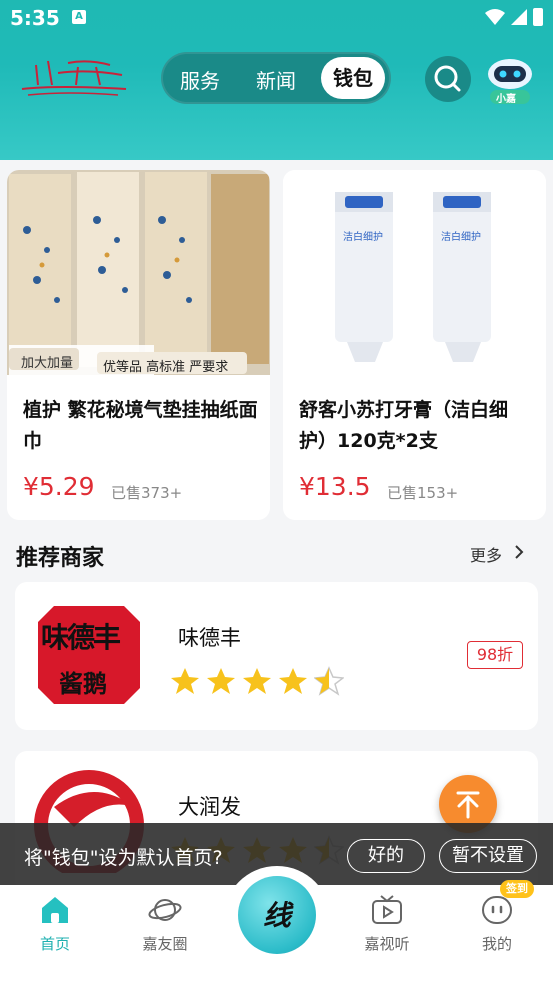 This screenshot has width=553, height=984. I want to click on merchant-name: 大润发, so click(209, 807).